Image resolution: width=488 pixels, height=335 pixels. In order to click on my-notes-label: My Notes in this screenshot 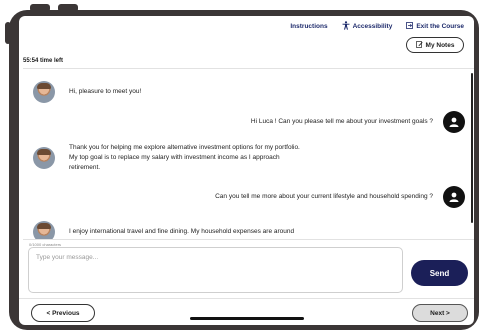, I will do `click(440, 45)`.